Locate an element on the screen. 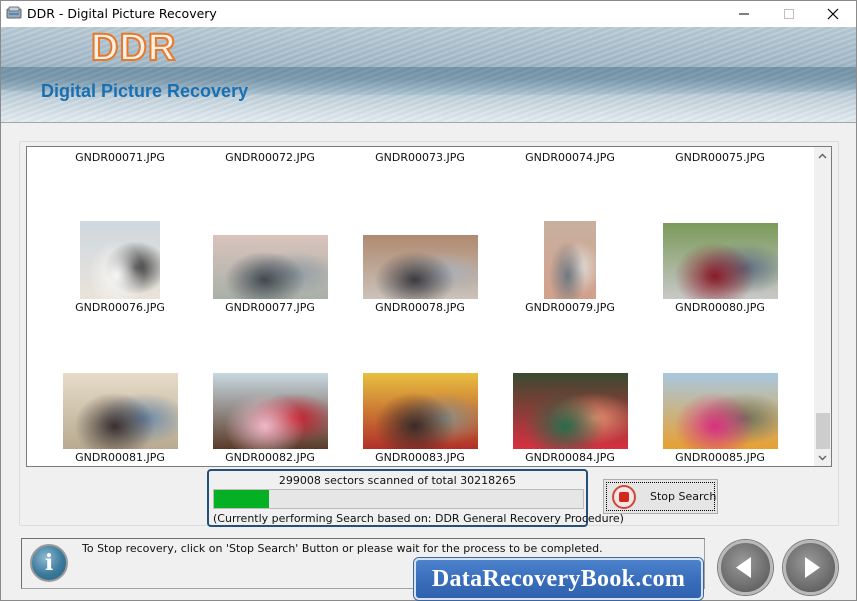 The height and width of the screenshot is (601, 857). back-arrow-icon is located at coordinates (743, 567).